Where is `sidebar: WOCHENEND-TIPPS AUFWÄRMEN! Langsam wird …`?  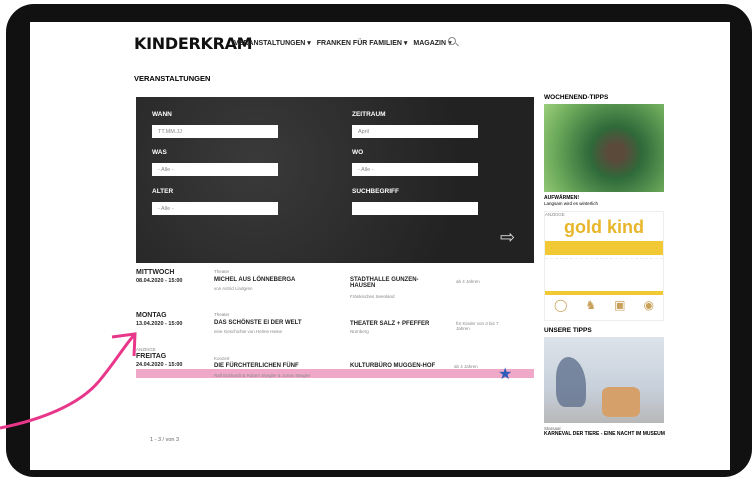
sidebar: WOCHENEND-TIPPS AUFWÄRMEN! Langsam wird … is located at coordinates (606, 265).